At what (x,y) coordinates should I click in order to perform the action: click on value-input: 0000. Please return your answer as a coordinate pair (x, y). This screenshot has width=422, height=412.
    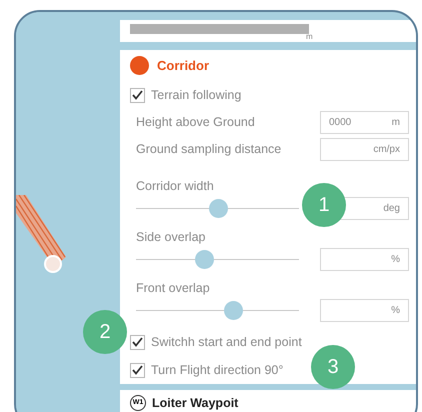
    Looking at the image, I should click on (349, 122).